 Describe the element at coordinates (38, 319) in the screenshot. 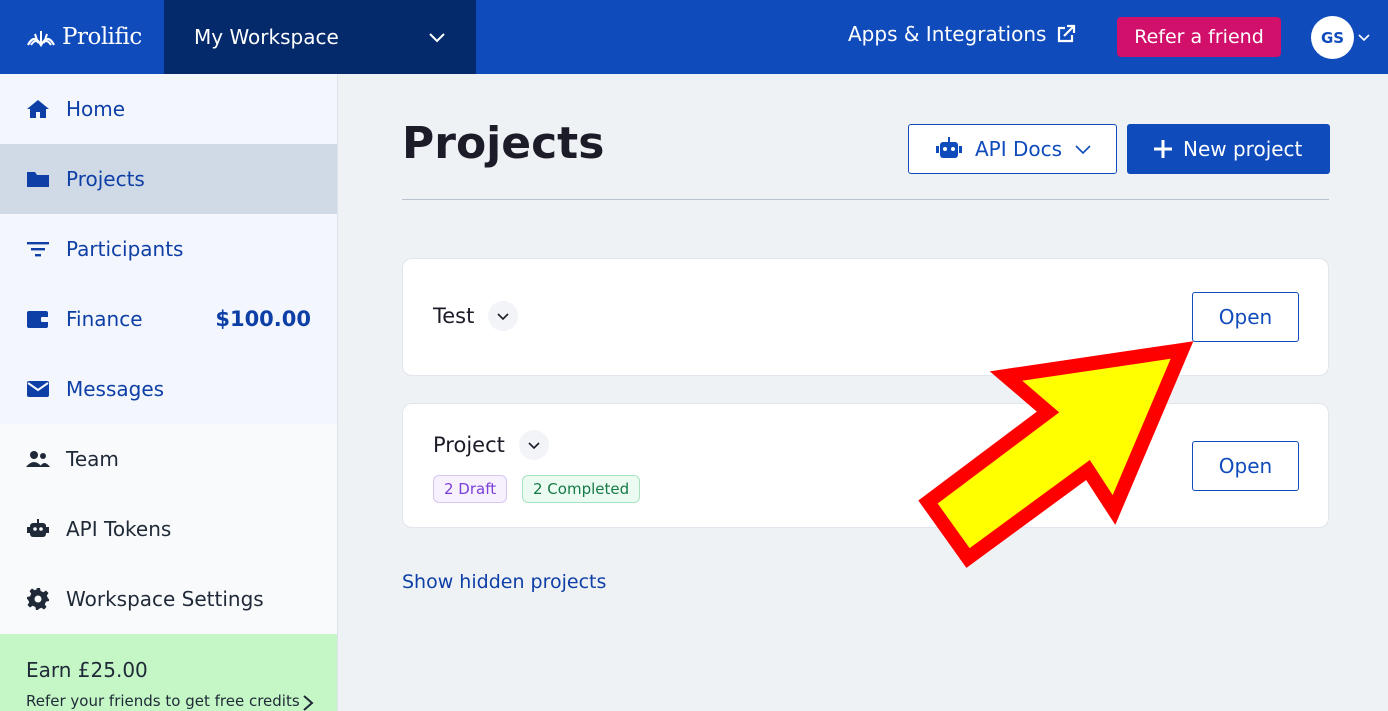

I see `wallet-icon` at that location.